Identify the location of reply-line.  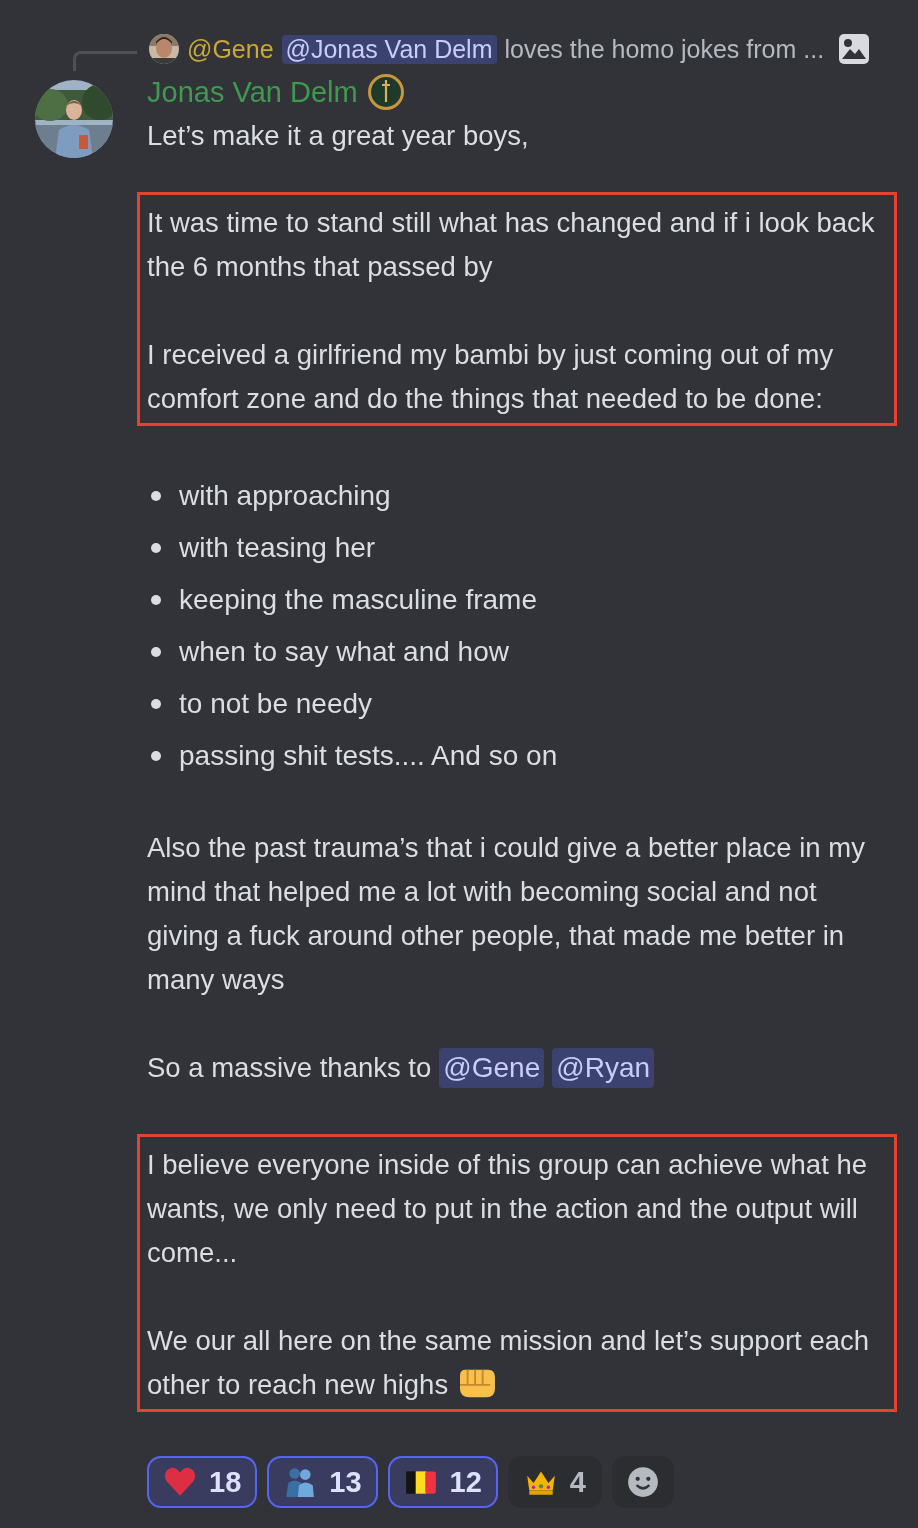
(105, 61).